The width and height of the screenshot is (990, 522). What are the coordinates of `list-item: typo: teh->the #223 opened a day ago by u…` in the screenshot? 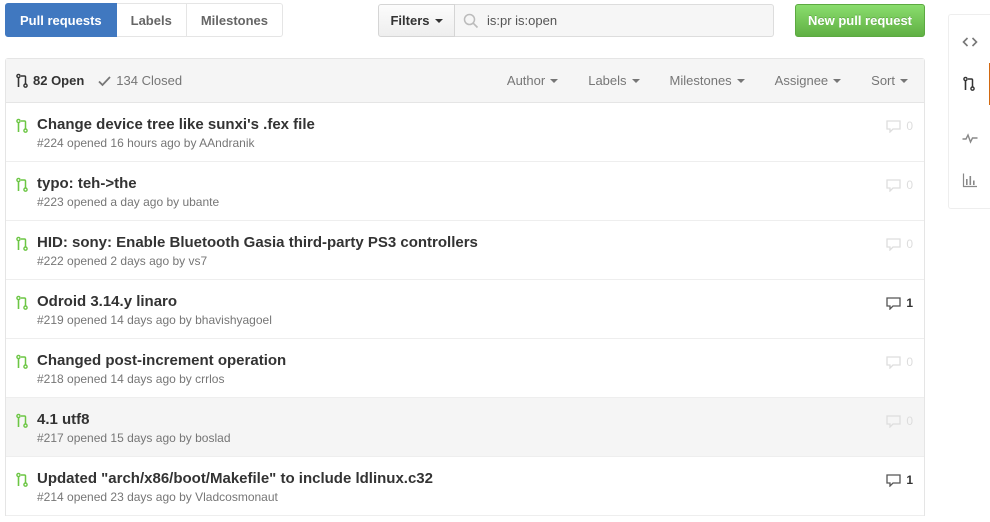 It's located at (465, 191).